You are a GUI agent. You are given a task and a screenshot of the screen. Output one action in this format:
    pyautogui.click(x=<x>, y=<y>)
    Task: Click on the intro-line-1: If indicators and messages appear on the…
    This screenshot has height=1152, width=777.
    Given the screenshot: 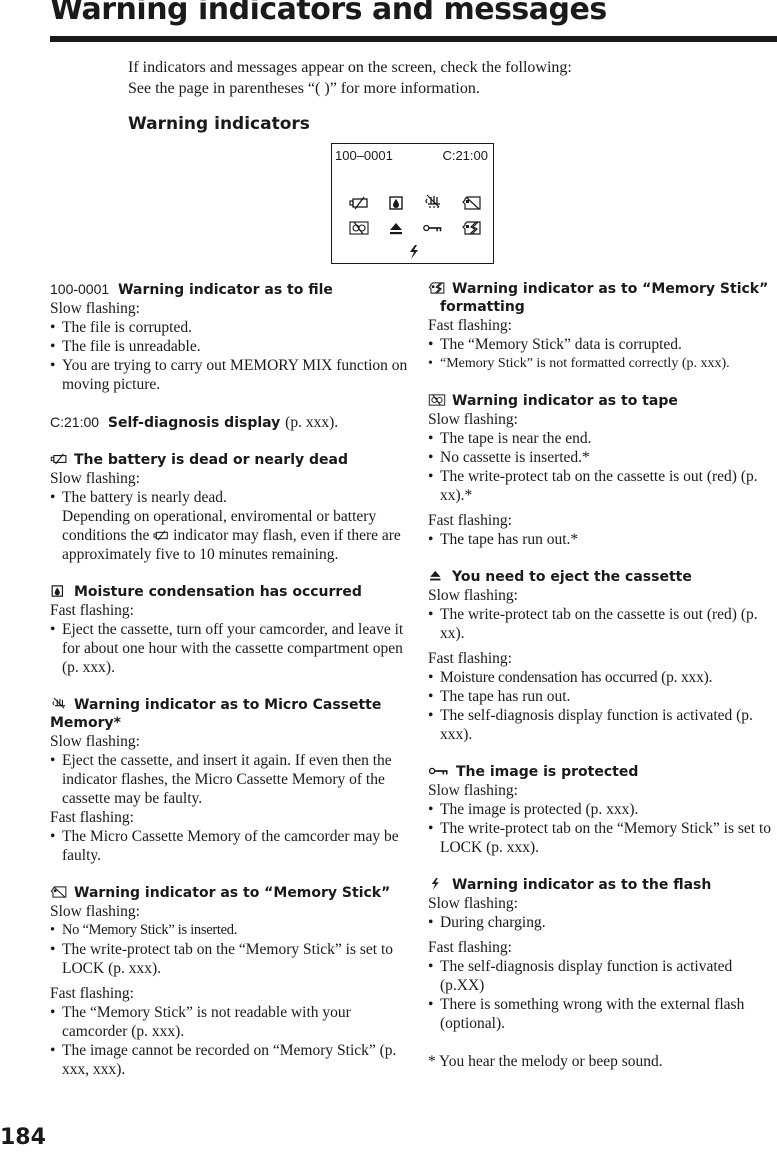 What is the action you would take?
    pyautogui.click(x=350, y=67)
    